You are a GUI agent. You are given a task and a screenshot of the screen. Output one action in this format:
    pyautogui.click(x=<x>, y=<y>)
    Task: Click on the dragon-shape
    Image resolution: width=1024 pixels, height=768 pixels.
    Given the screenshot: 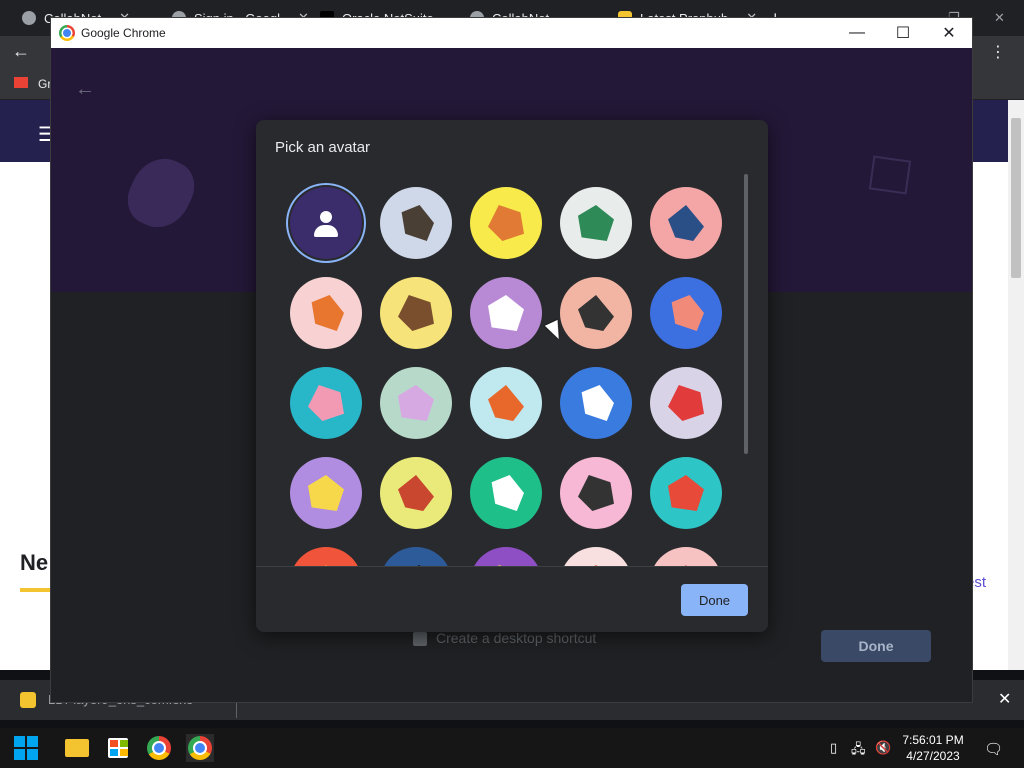 What is the action you would take?
    pyautogui.click(x=596, y=223)
    